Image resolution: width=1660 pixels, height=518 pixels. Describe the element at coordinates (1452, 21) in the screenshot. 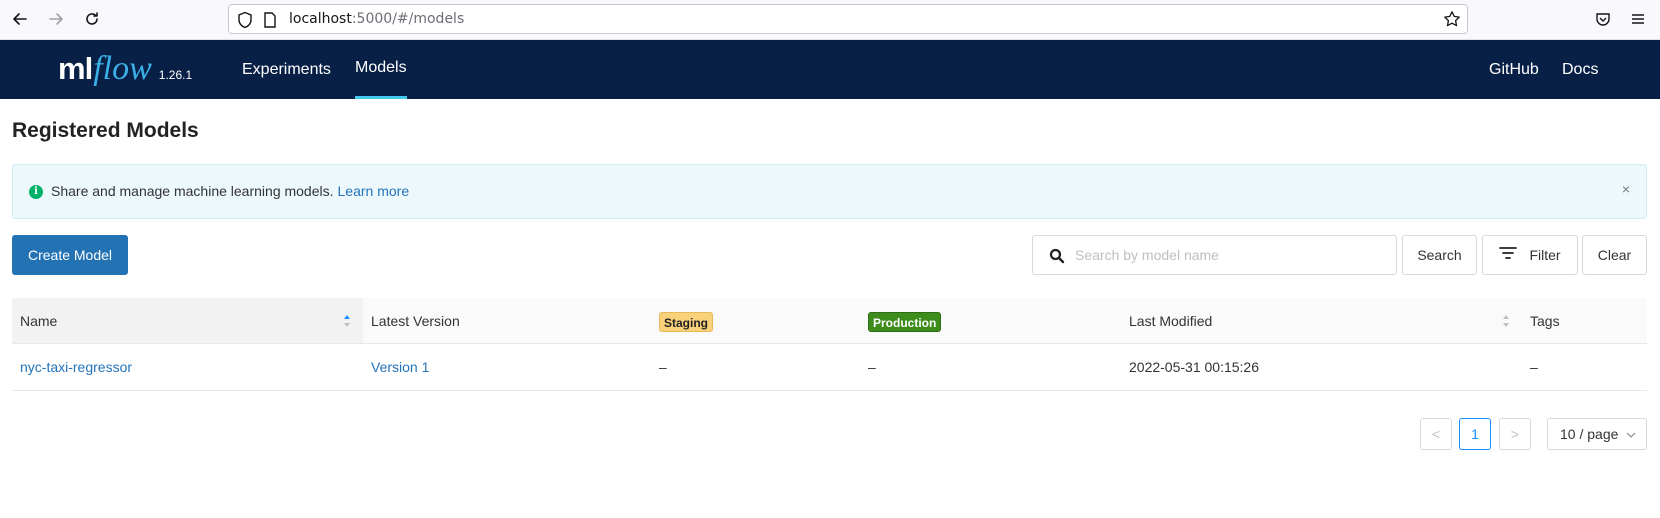

I see `bookmark-star-icon` at that location.